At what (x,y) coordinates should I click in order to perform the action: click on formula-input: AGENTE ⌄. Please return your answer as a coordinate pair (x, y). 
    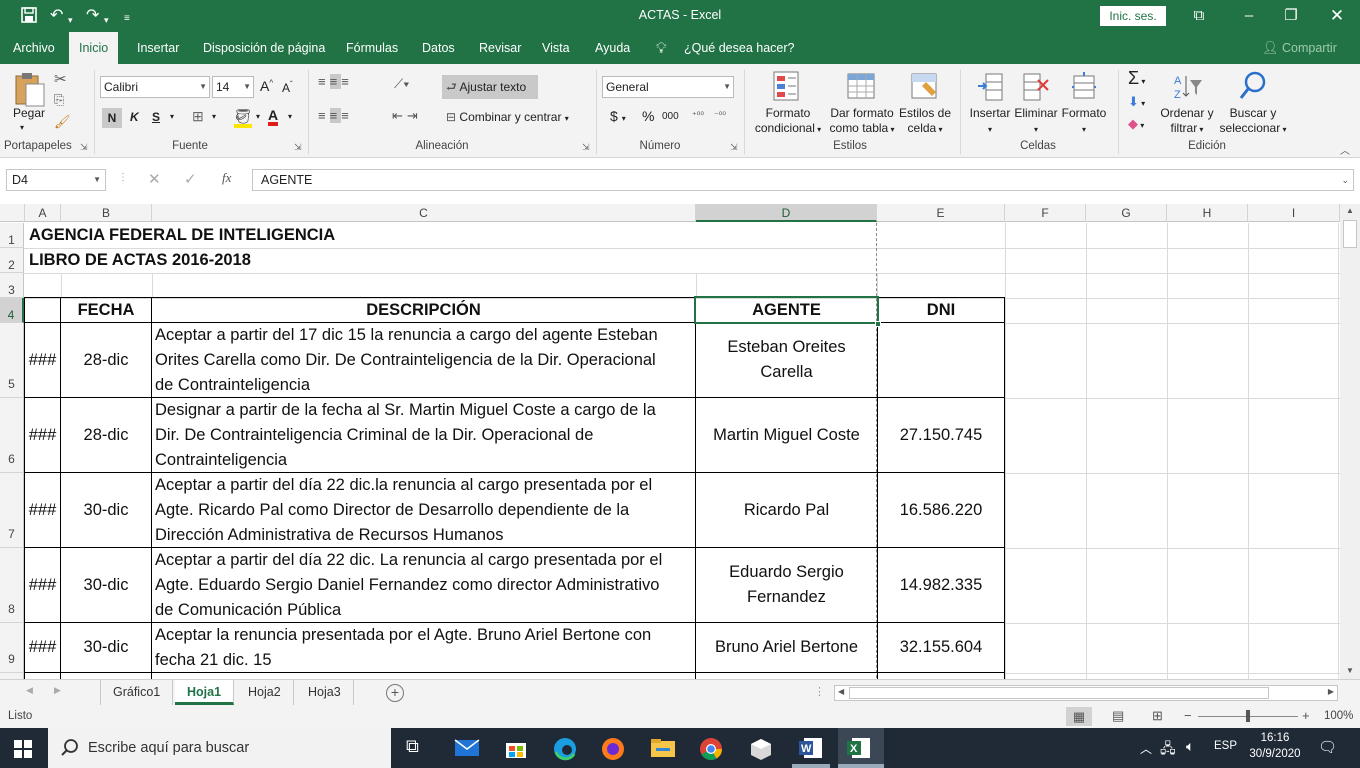
    Looking at the image, I should click on (803, 180).